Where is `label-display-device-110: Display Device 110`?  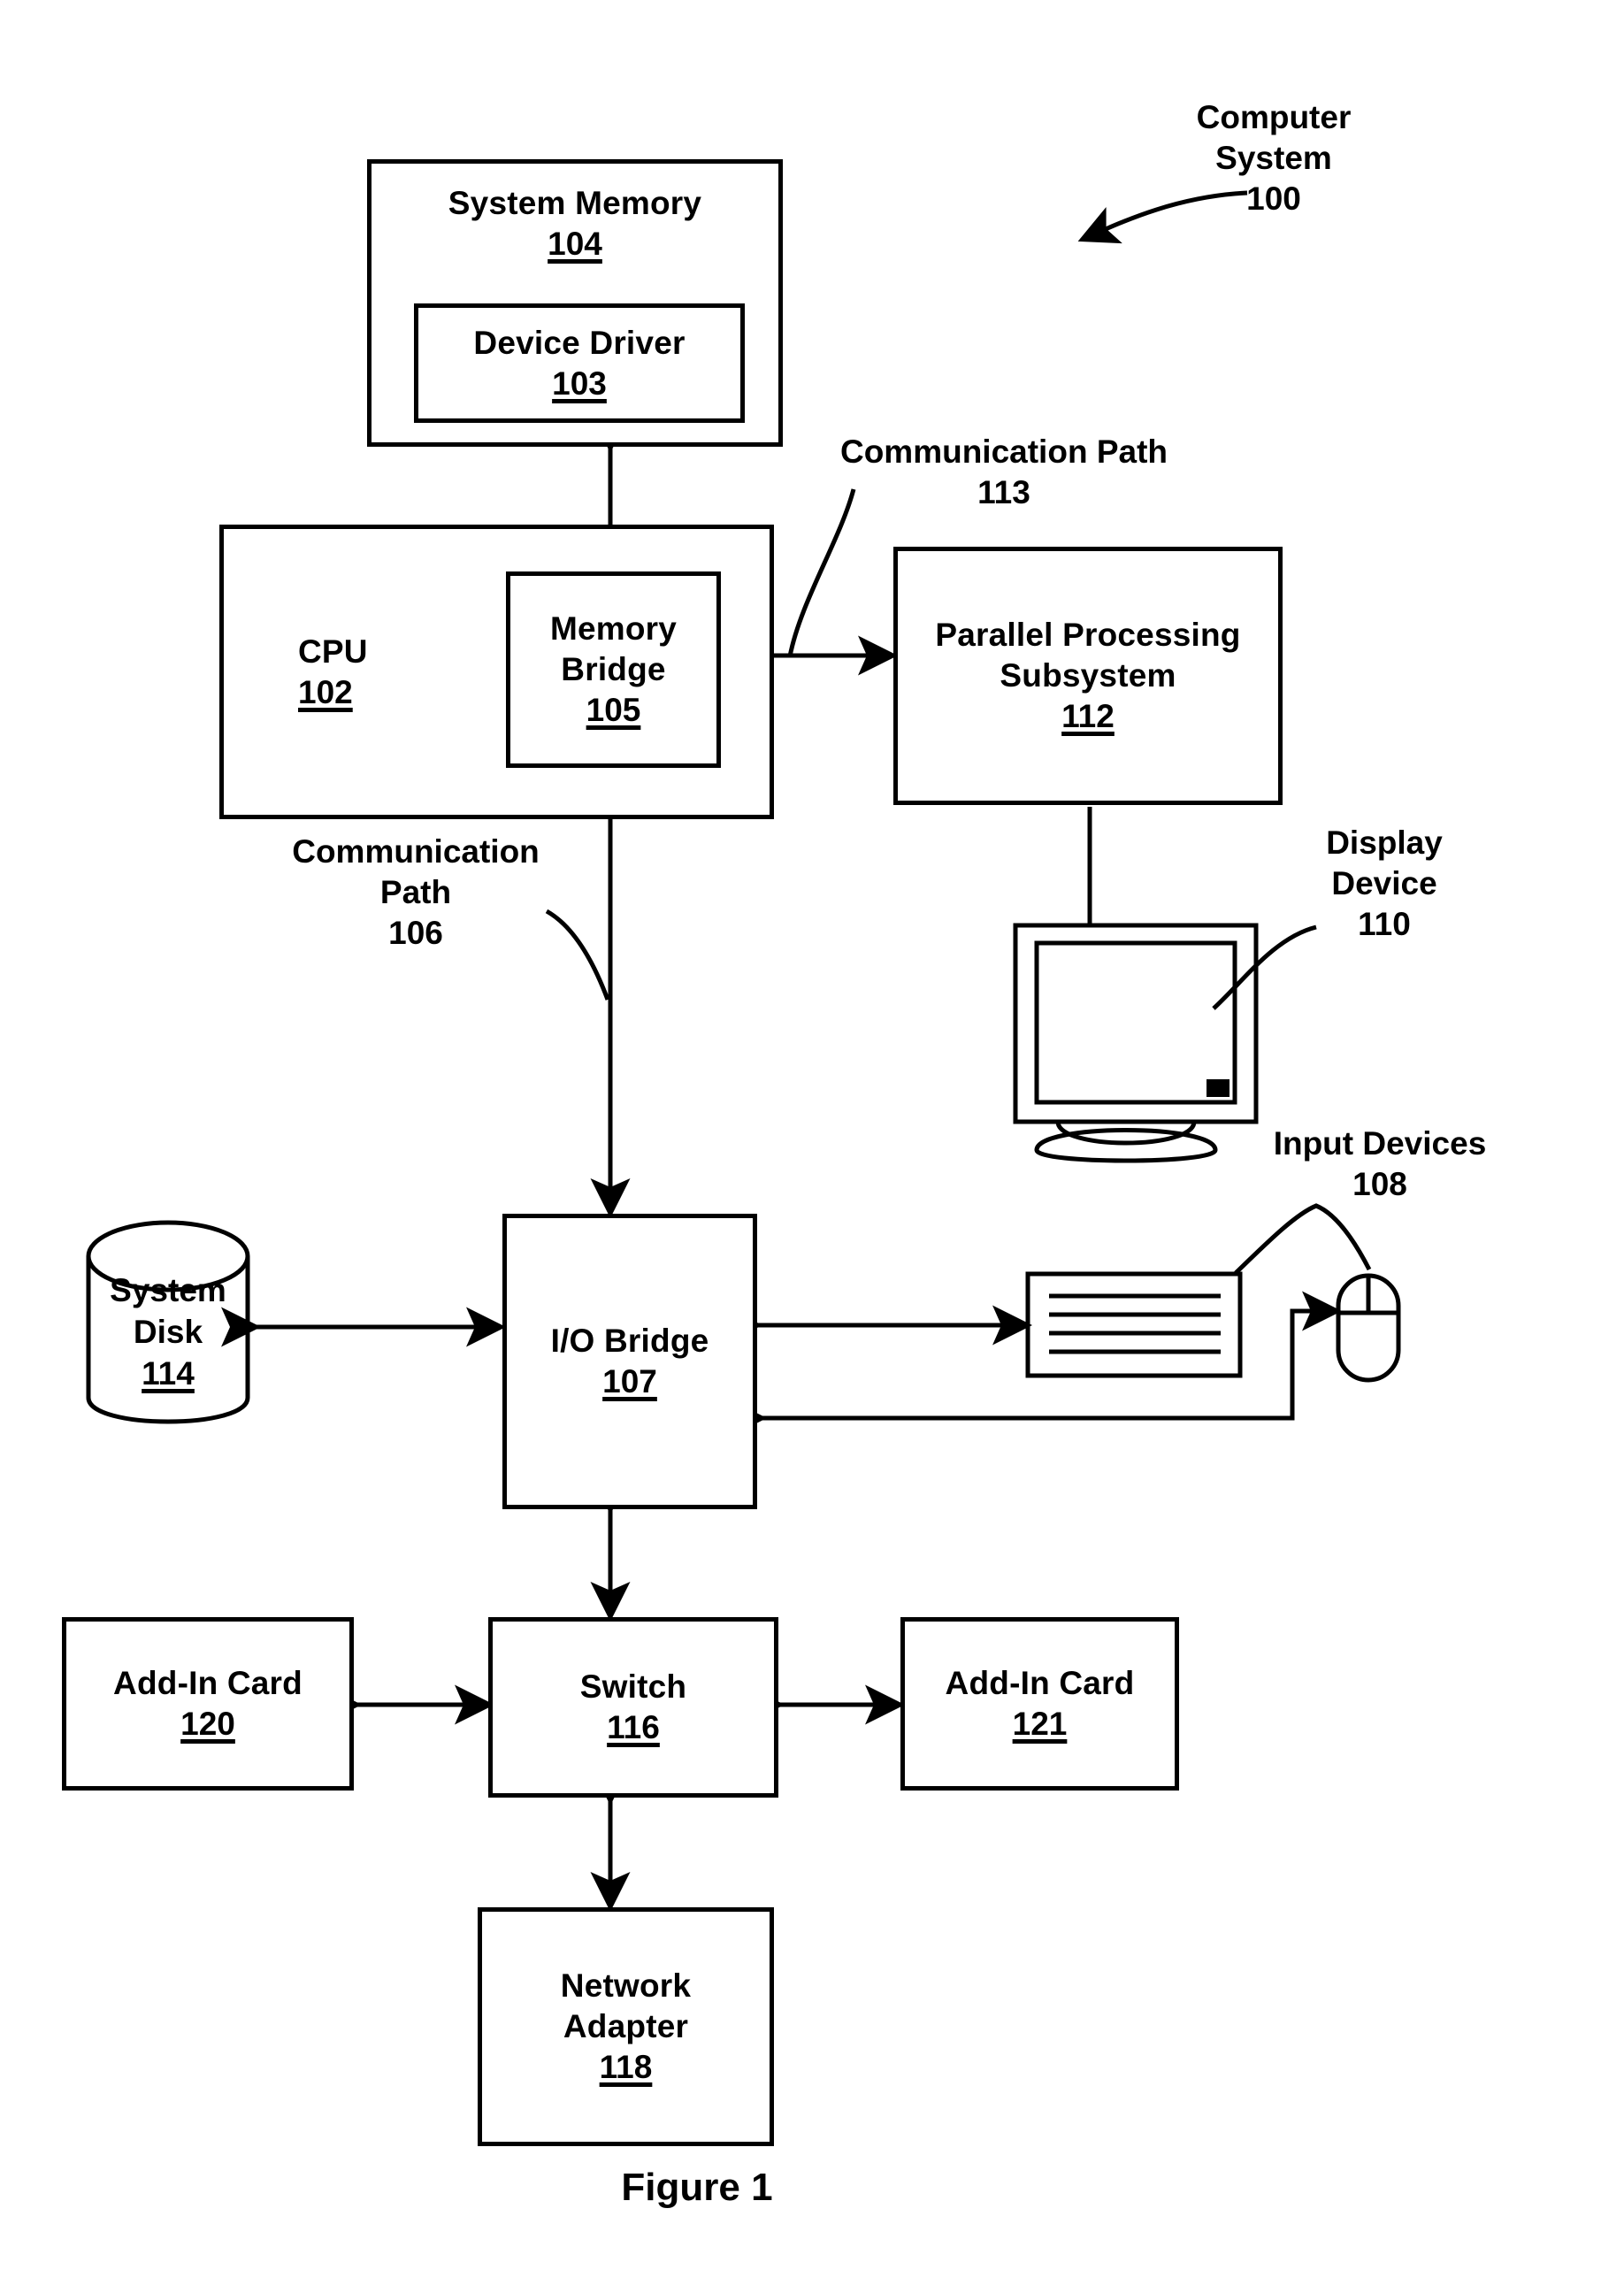 label-display-device-110: Display Device 110 is located at coordinates (1384, 884).